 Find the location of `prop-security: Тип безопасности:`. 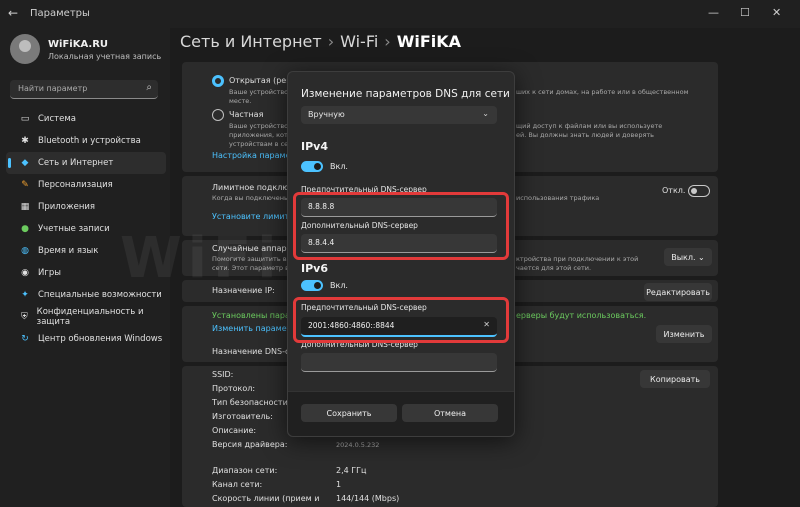

prop-security: Тип безопасности: is located at coordinates (251, 402).